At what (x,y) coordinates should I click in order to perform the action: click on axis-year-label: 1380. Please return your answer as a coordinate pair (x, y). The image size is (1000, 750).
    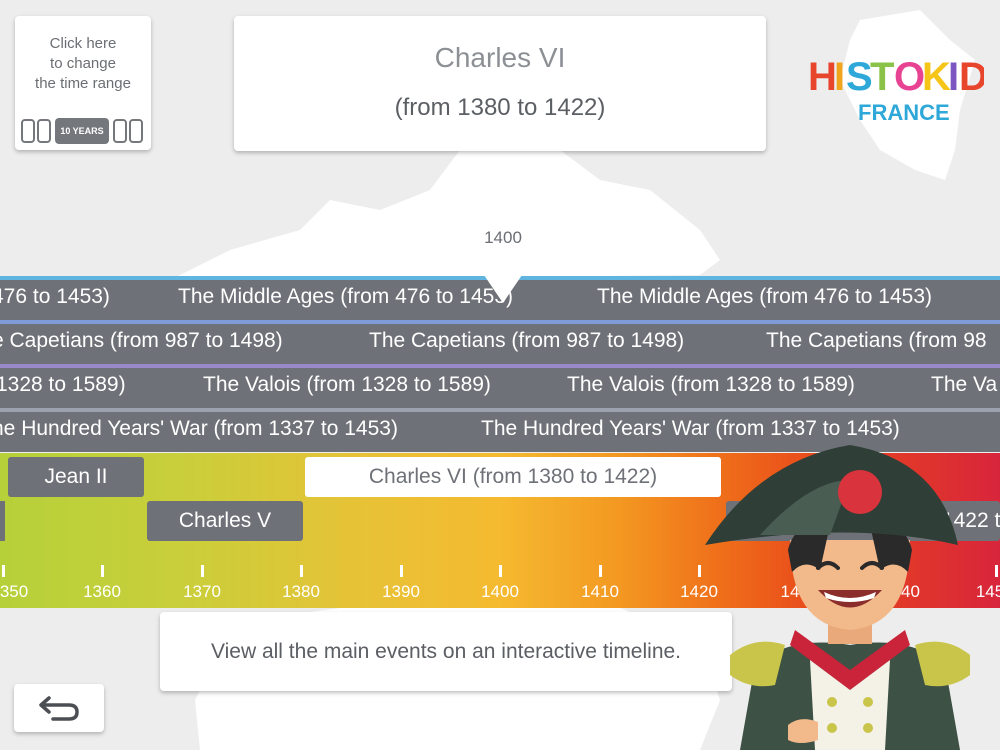
    Looking at the image, I should click on (301, 591).